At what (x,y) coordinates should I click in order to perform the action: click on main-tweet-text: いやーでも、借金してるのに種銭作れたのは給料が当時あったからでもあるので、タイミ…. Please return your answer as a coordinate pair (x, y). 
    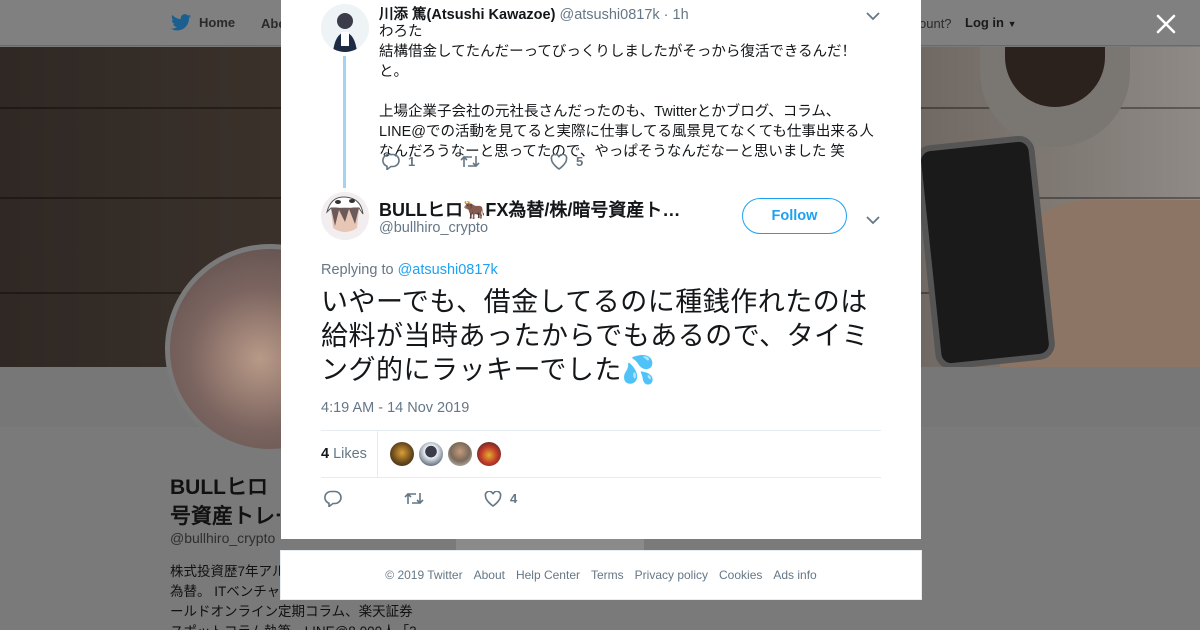
    Looking at the image, I should click on (595, 336).